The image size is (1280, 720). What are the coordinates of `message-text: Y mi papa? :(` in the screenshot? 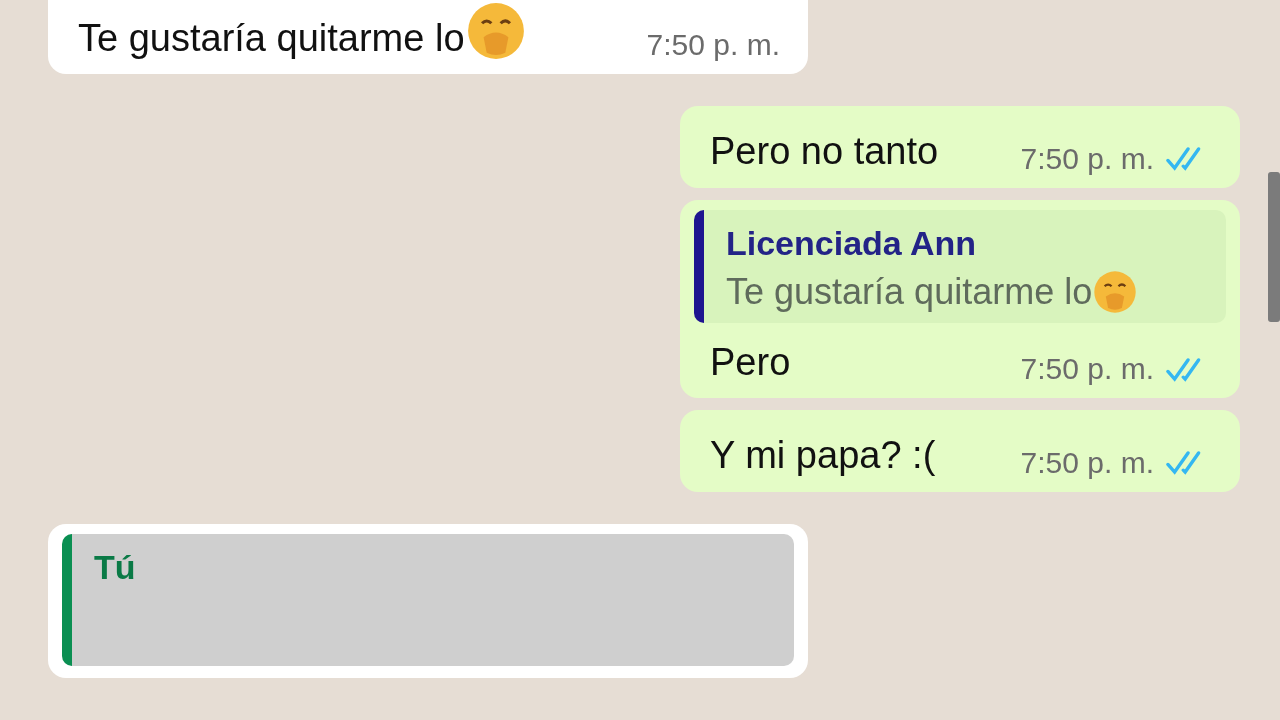 It's located at (823, 455).